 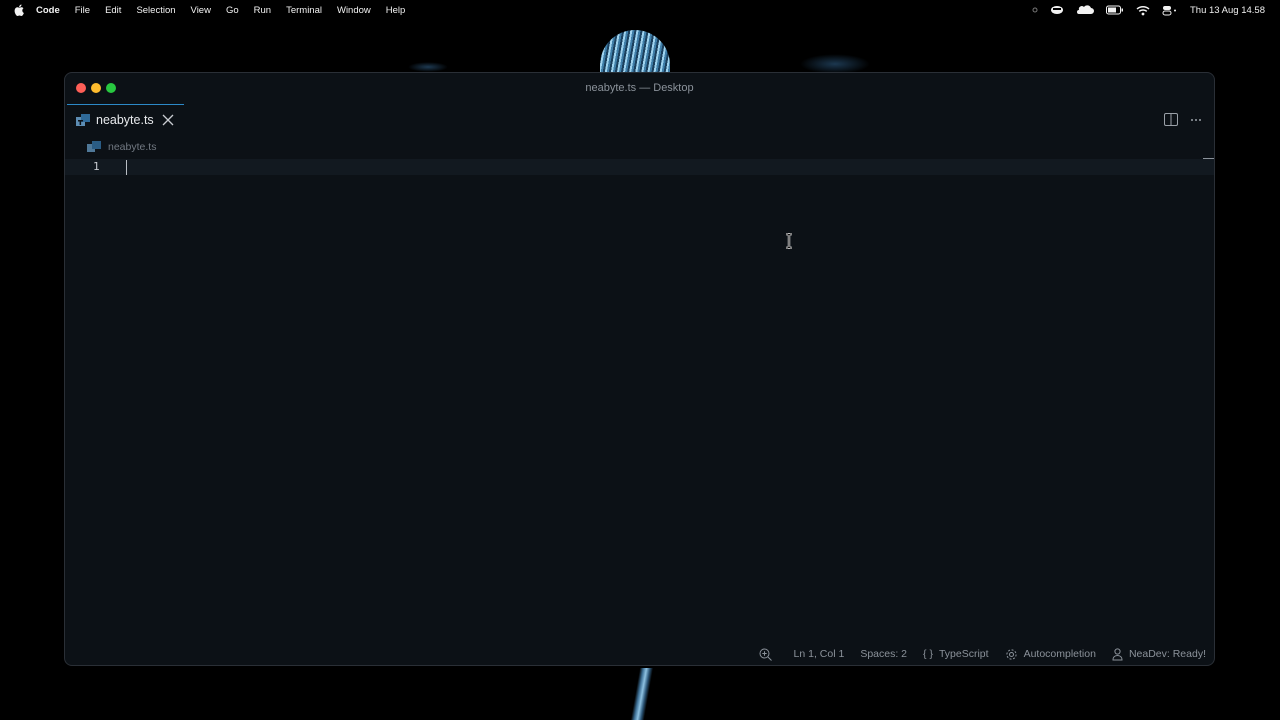 What do you see at coordinates (1035, 10) in the screenshot?
I see `dot-indicator-icon` at bounding box center [1035, 10].